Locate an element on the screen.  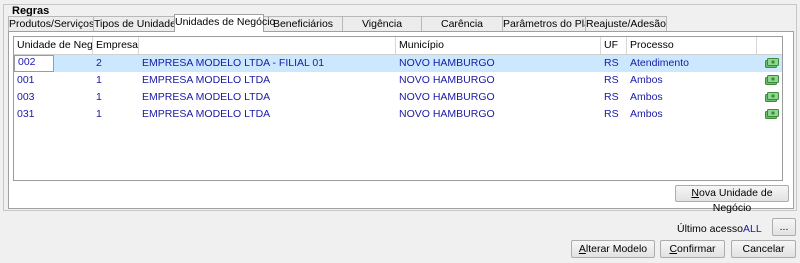
tab-beneficiarios: Beneficiários is located at coordinates (303, 24).